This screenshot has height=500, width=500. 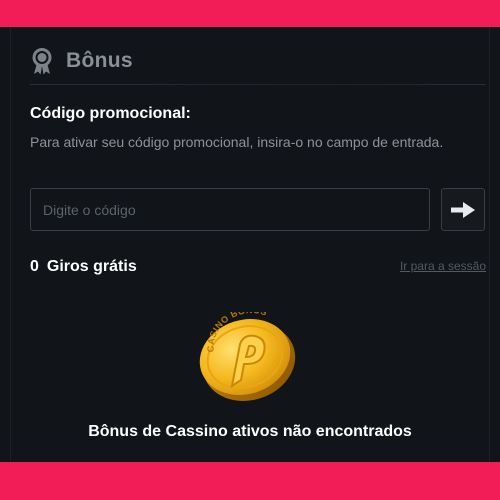 What do you see at coordinates (91, 266) in the screenshot?
I see `free-spins-label: Giros grátis` at bounding box center [91, 266].